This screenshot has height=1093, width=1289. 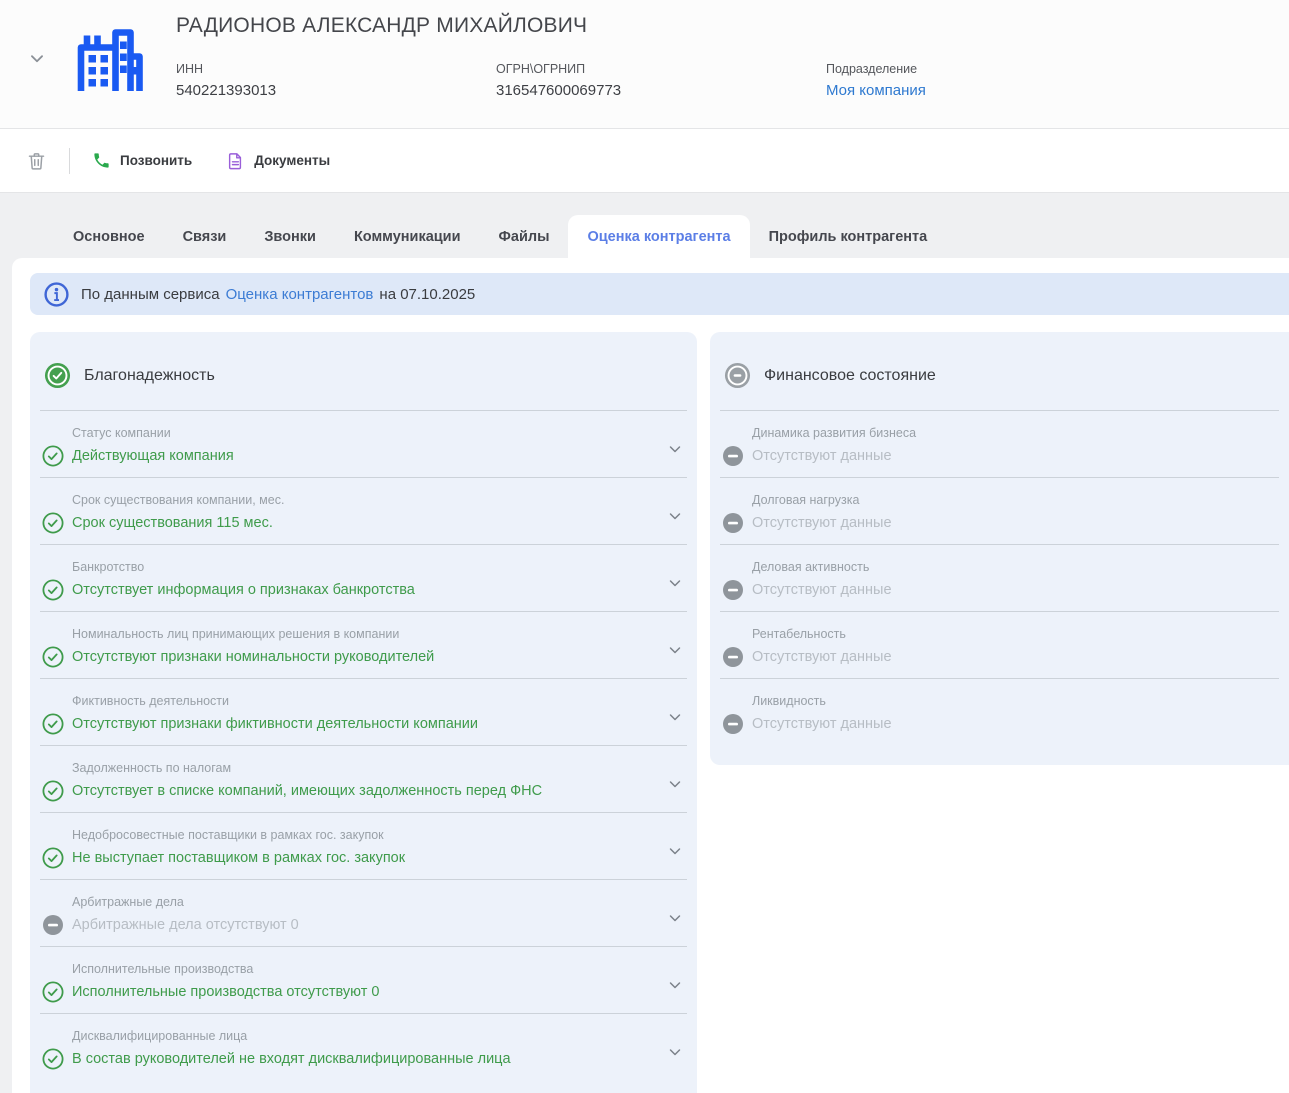 I want to click on company-building-icon, so click(x=108, y=66).